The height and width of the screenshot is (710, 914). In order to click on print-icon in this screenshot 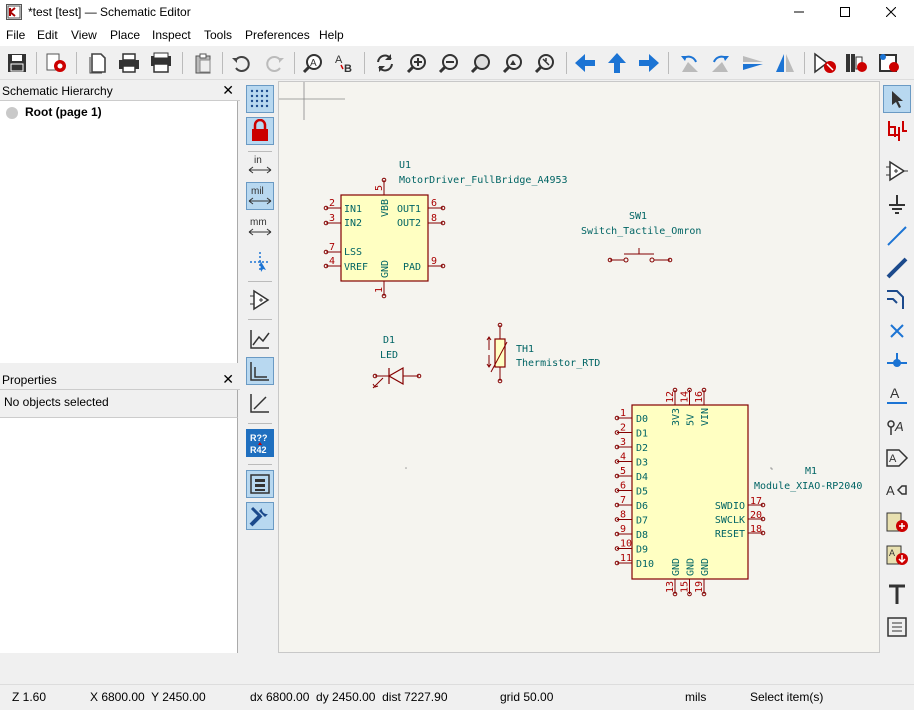, I will do `click(129, 63)`.